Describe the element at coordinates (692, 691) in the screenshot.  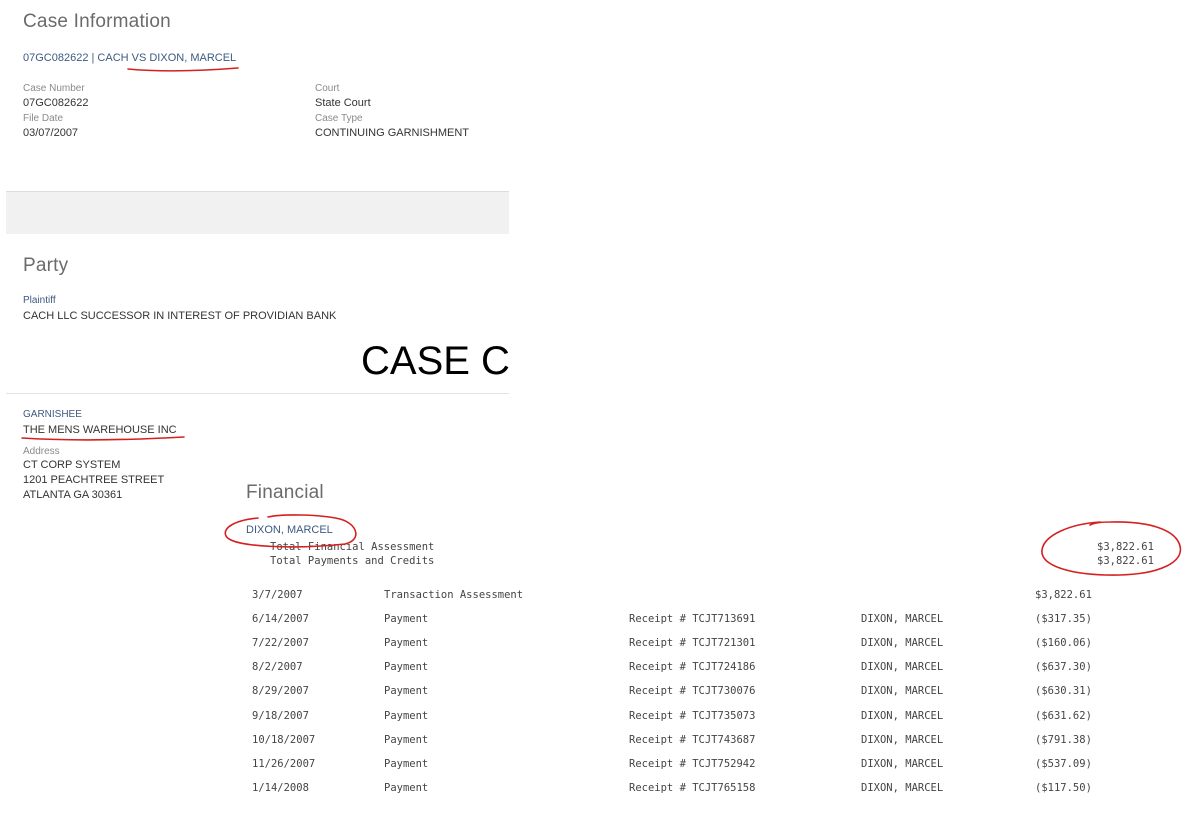
I see `transaction-receipt: Receipt # TCJT730076` at that location.